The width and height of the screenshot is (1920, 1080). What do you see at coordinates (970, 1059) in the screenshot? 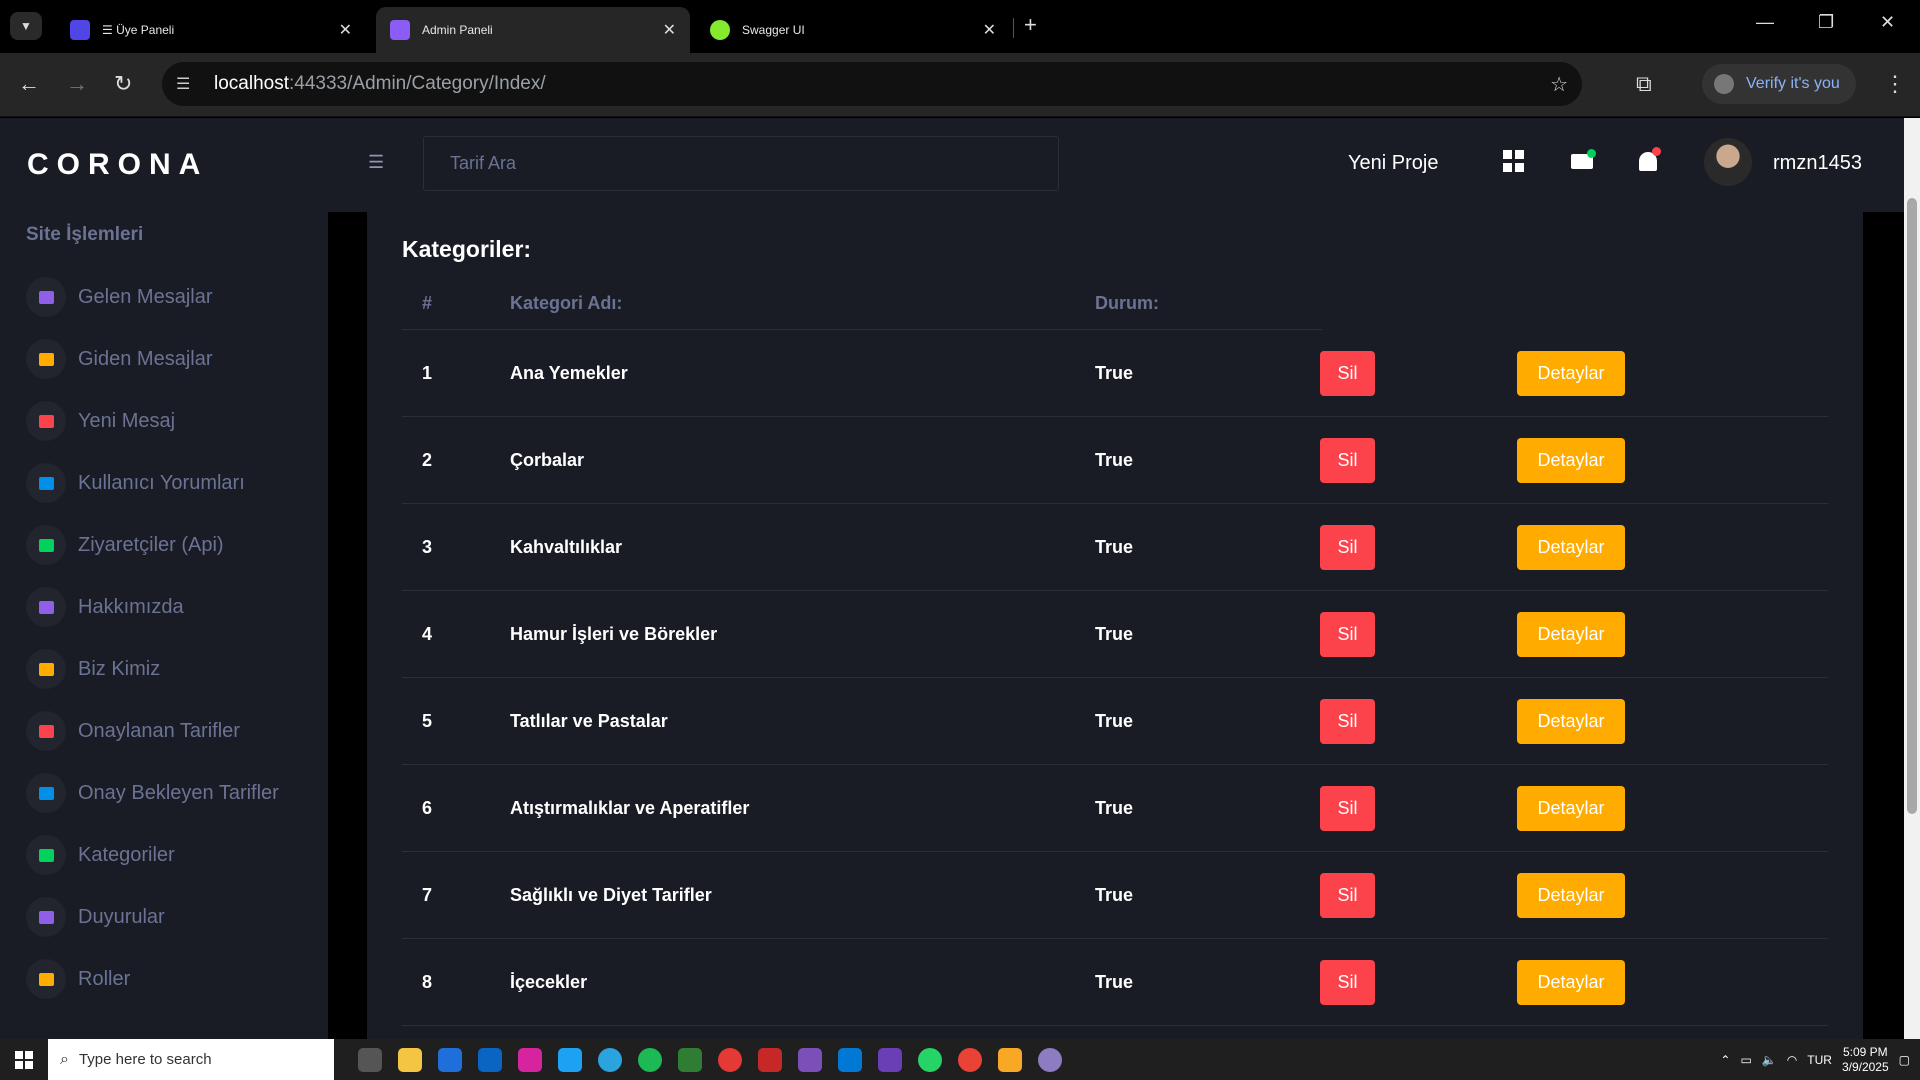
I see `chrome-icon` at bounding box center [970, 1059].